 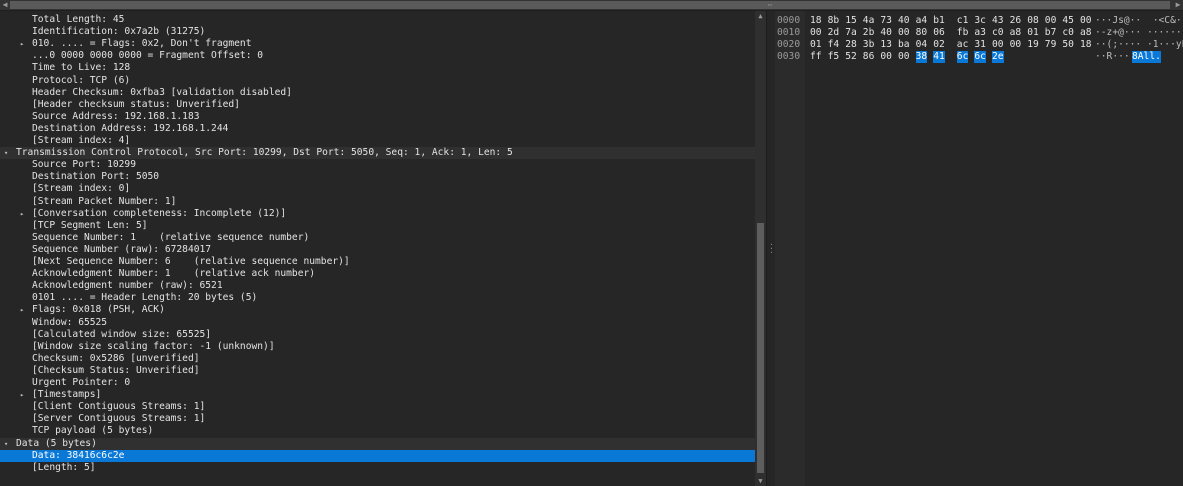 What do you see at coordinates (834, 57) in the screenshot?
I see `hex-byte: f5` at bounding box center [834, 57].